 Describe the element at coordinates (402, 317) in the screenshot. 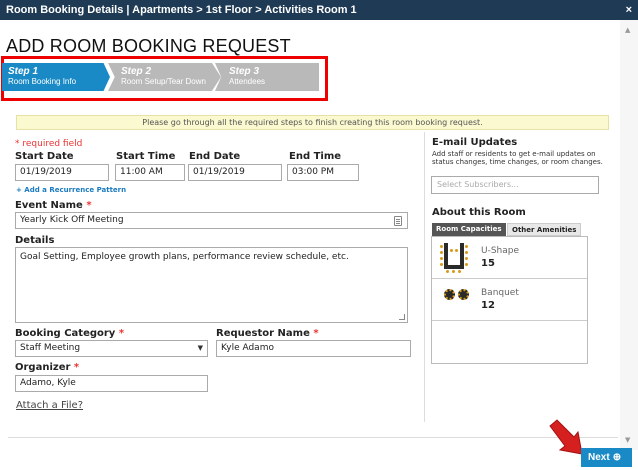

I see `resize-grip-icon` at that location.